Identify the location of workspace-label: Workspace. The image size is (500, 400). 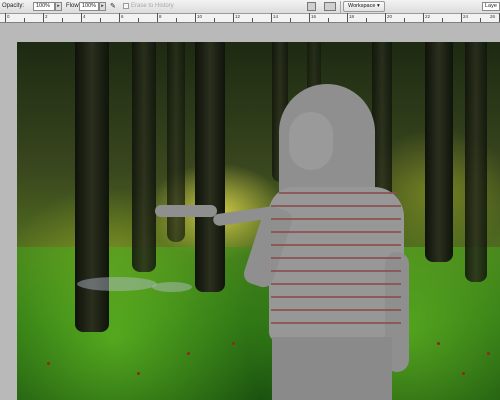
(362, 6).